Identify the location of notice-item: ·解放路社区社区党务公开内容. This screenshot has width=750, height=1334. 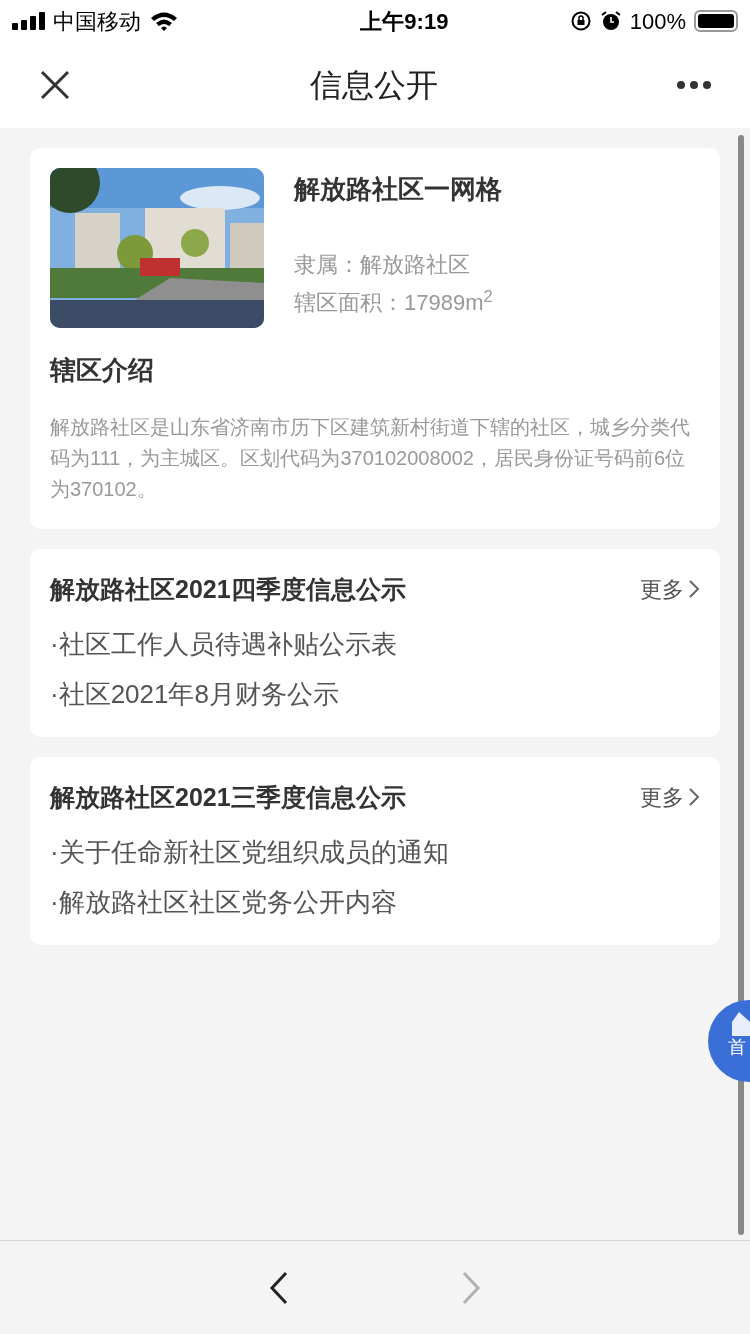
(375, 902).